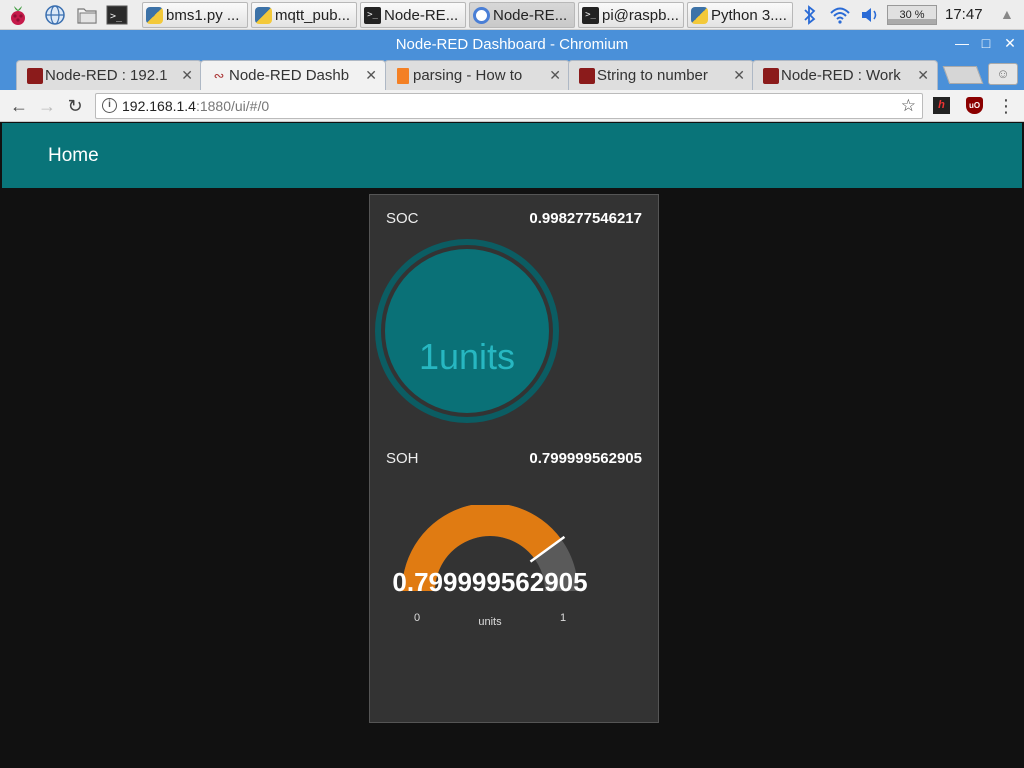  Describe the element at coordinates (106, 75) in the screenshot. I see `tab-title: Node-RED : 192.1` at that location.